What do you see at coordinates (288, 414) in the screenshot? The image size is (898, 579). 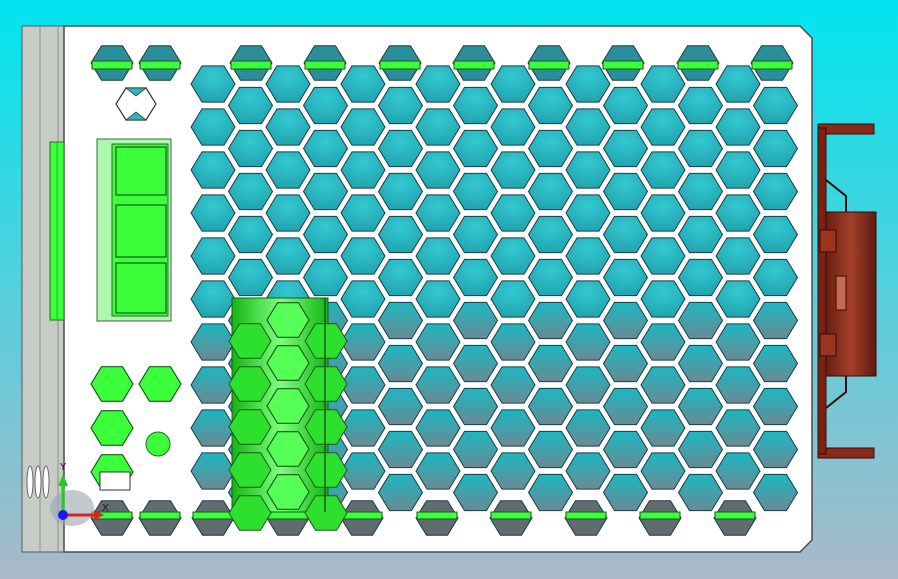 I see `highlighted-component` at bounding box center [288, 414].